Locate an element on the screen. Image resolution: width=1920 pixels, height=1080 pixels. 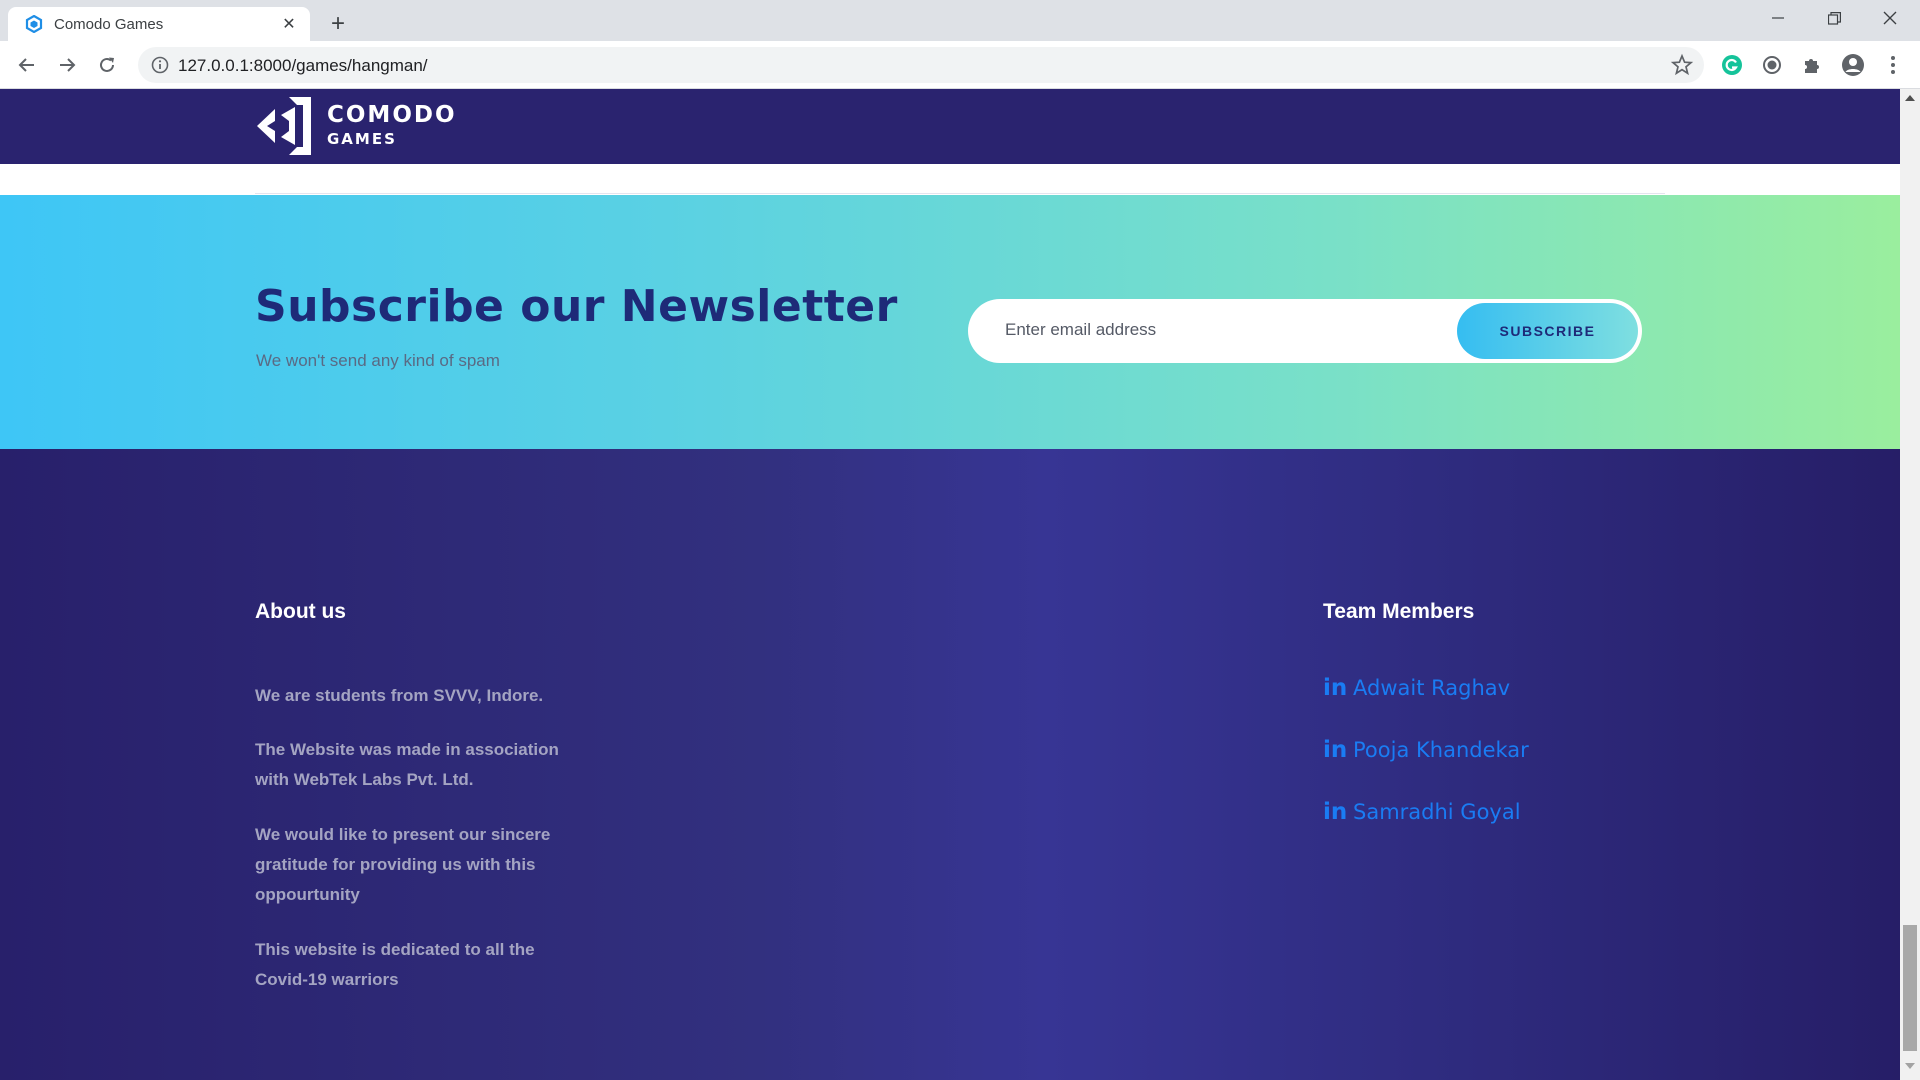
browser-toolbar: 127.0.0.1:8000/games/hangman/ is located at coordinates (960, 65).